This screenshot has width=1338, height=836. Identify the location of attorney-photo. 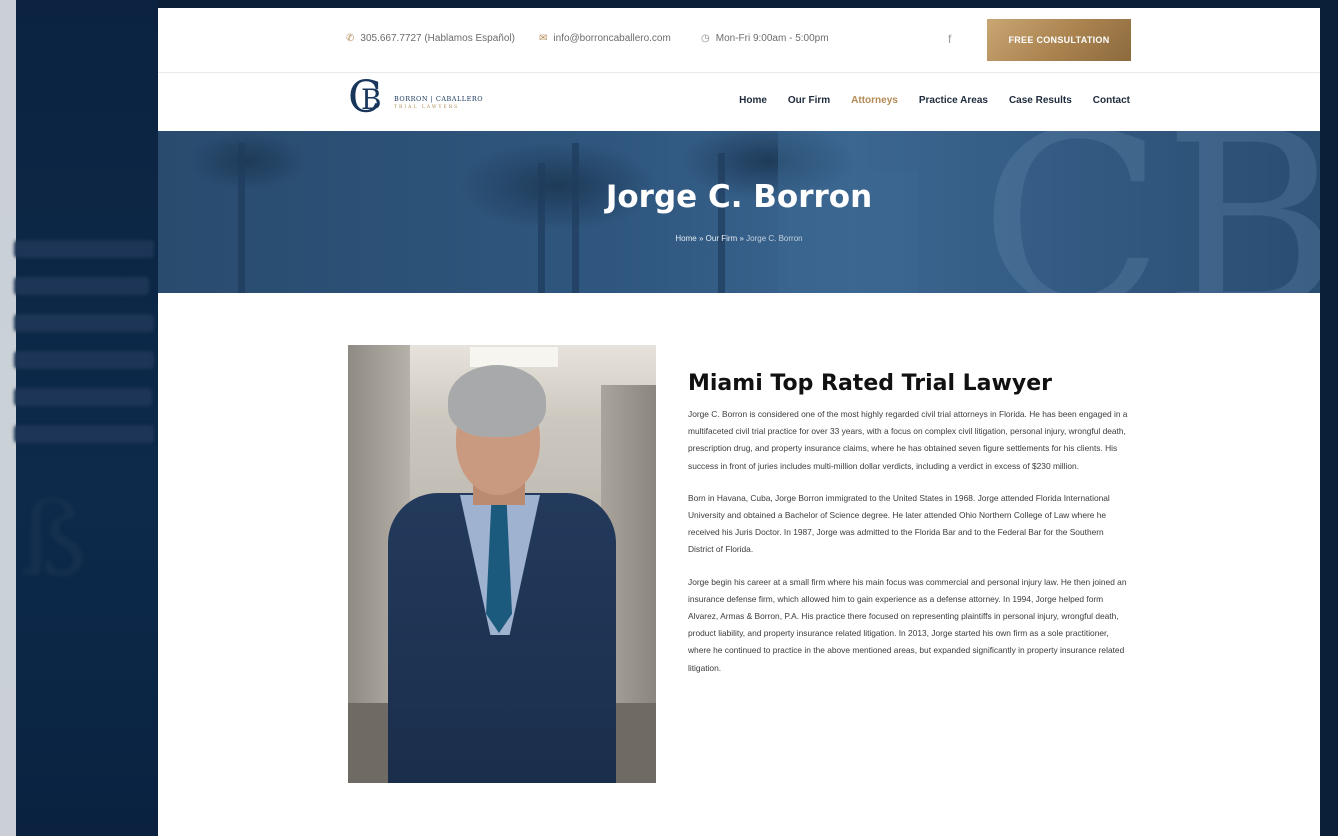
(502, 564).